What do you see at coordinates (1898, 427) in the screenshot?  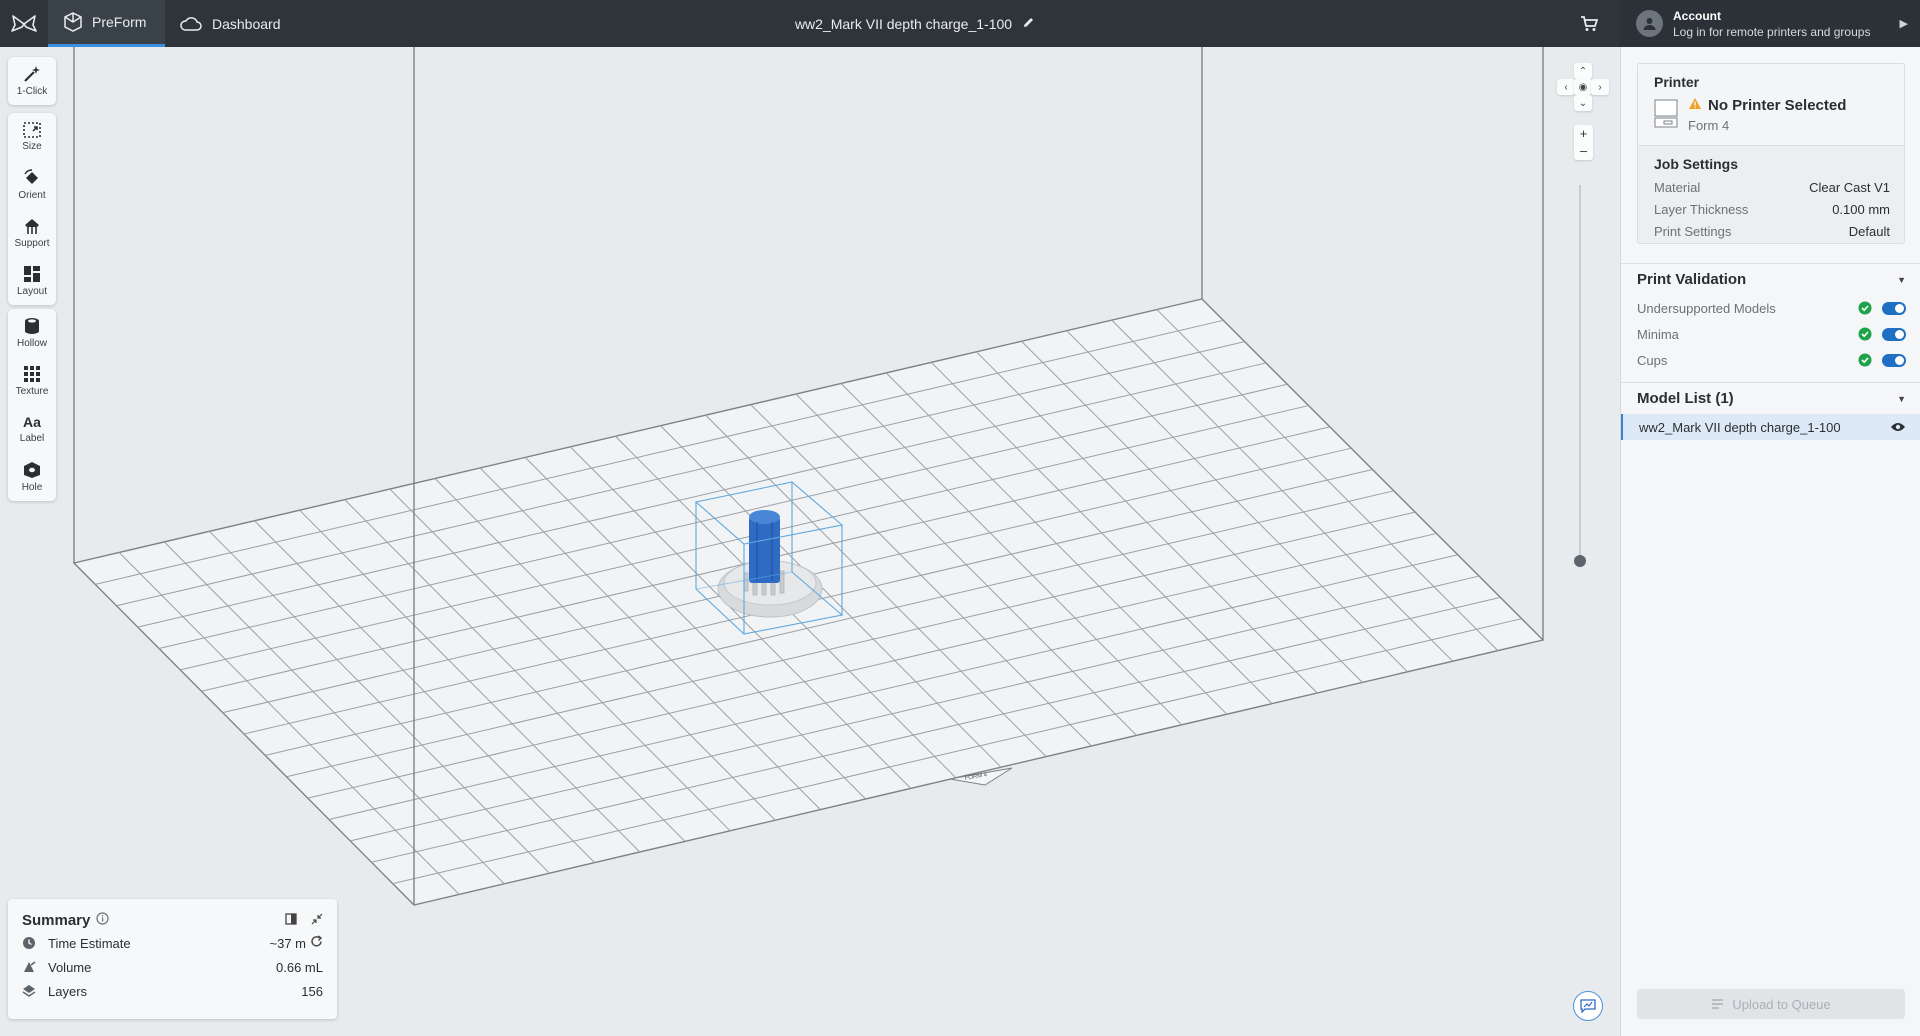 I see `eye-visibility-icon` at bounding box center [1898, 427].